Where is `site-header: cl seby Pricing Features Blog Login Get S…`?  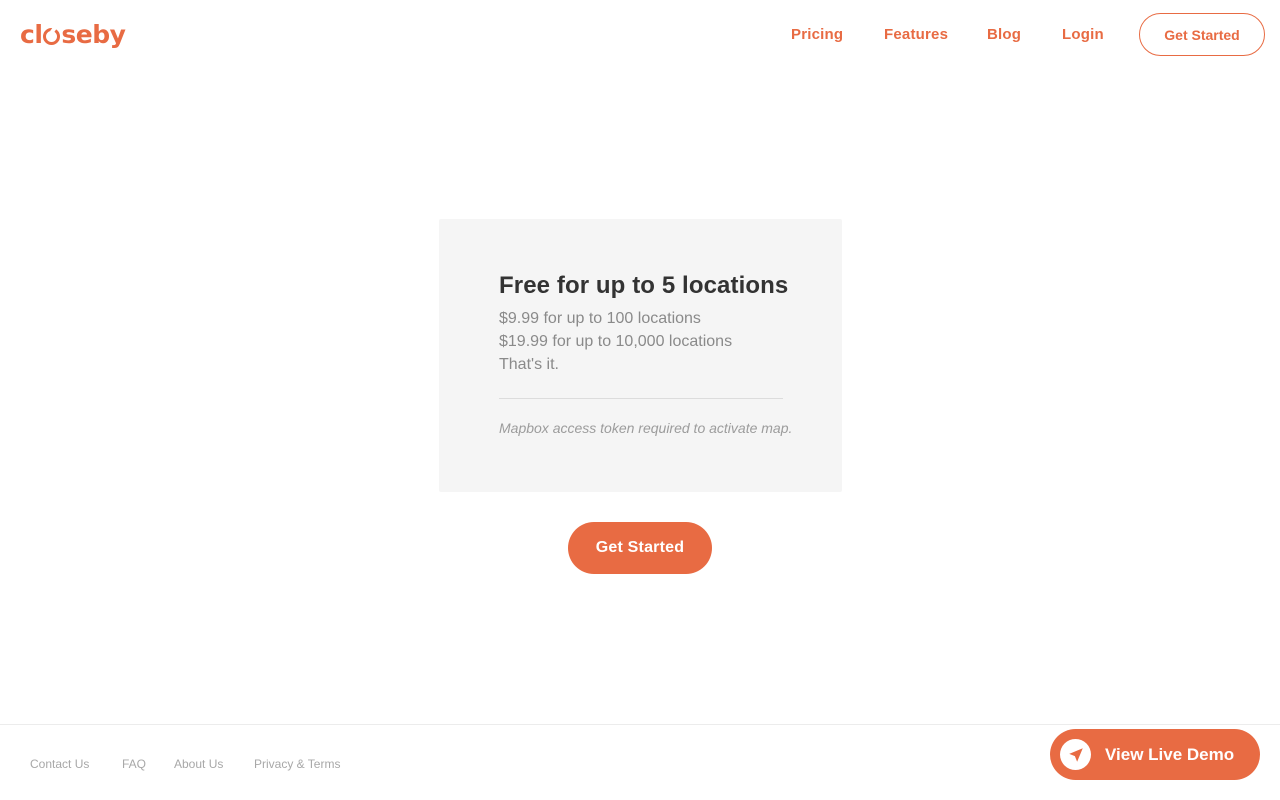 site-header: cl seby Pricing Features Blog Login Get S… is located at coordinates (640, 35).